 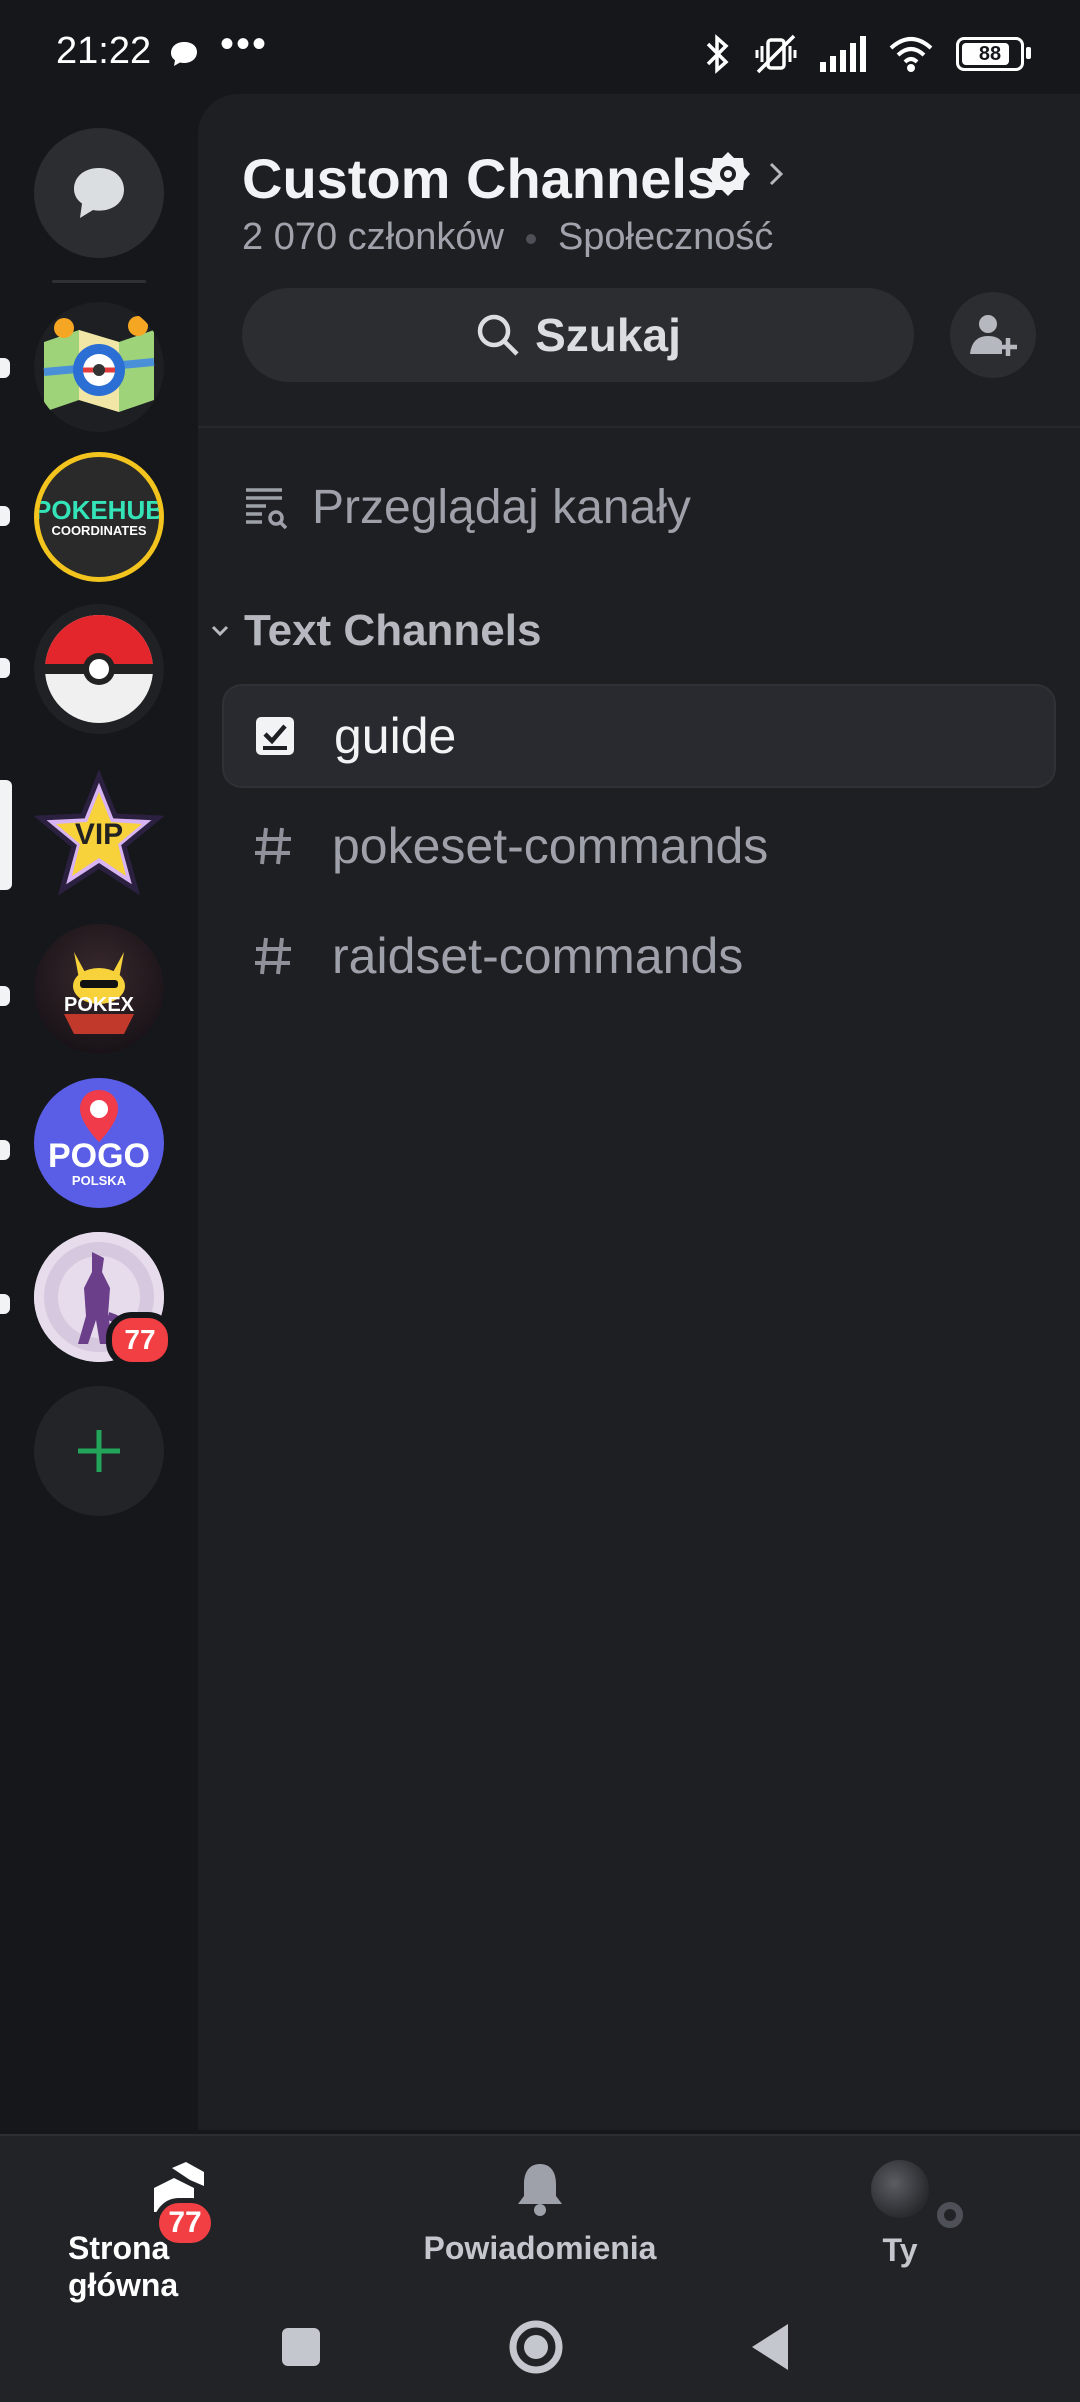 I want to click on battery-icon: 88, so click(x=993, y=54).